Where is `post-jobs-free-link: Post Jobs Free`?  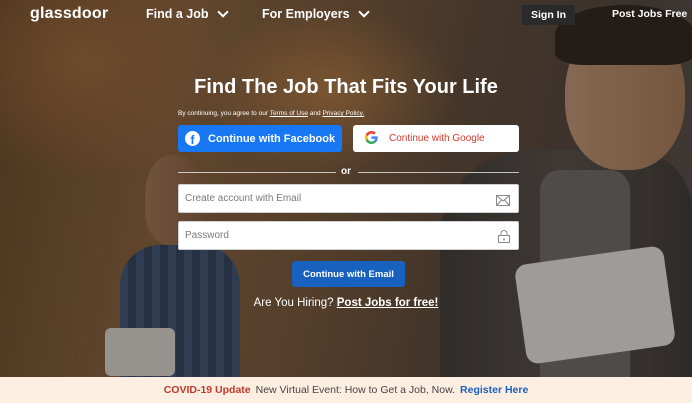 post-jobs-free-link: Post Jobs Free is located at coordinates (649, 14).